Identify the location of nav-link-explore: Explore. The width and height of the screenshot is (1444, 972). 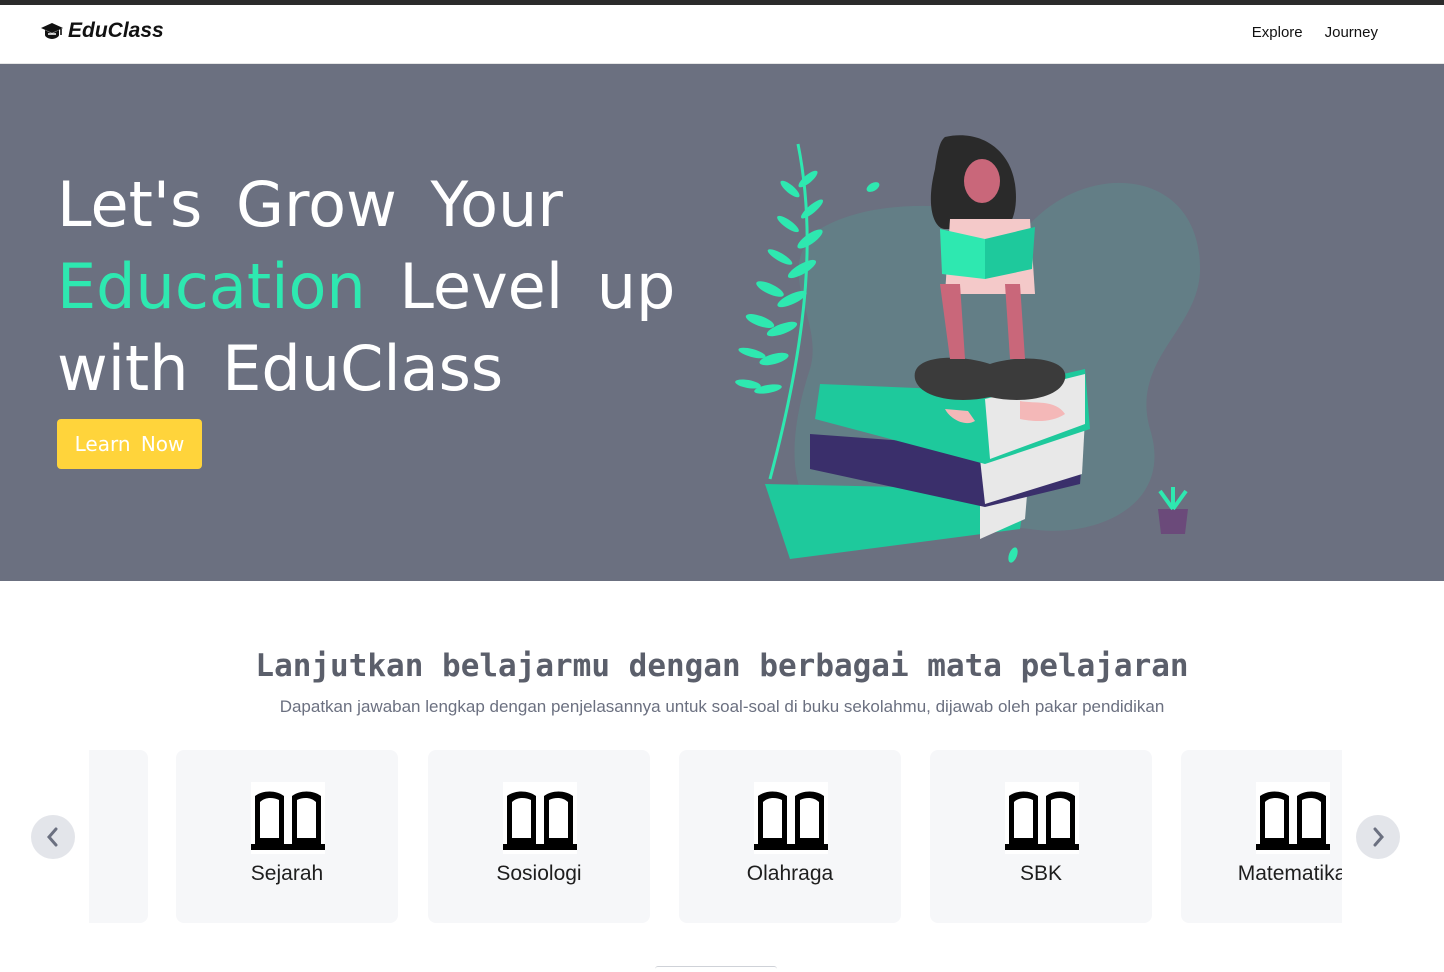
(1277, 32).